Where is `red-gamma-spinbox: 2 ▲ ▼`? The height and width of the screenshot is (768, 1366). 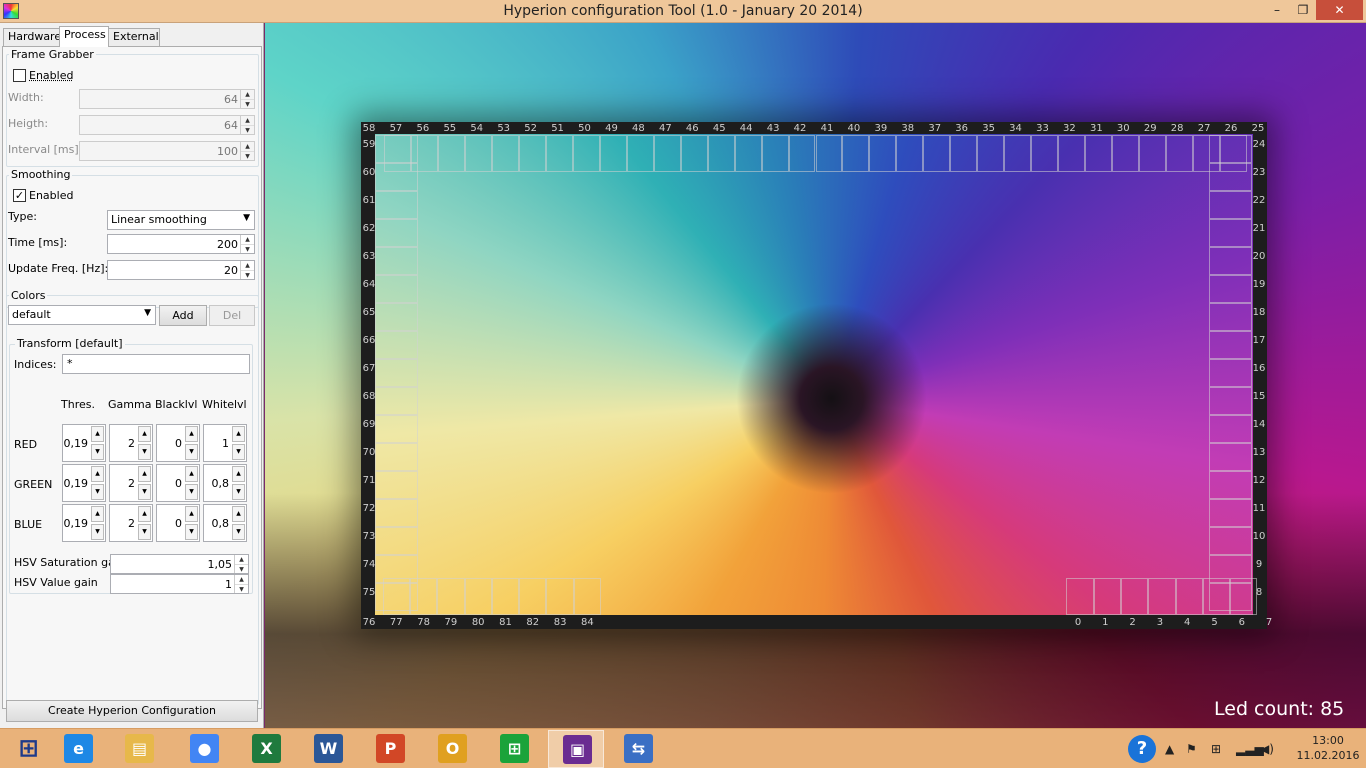 red-gamma-spinbox: 2 ▲ ▼ is located at coordinates (131, 443).